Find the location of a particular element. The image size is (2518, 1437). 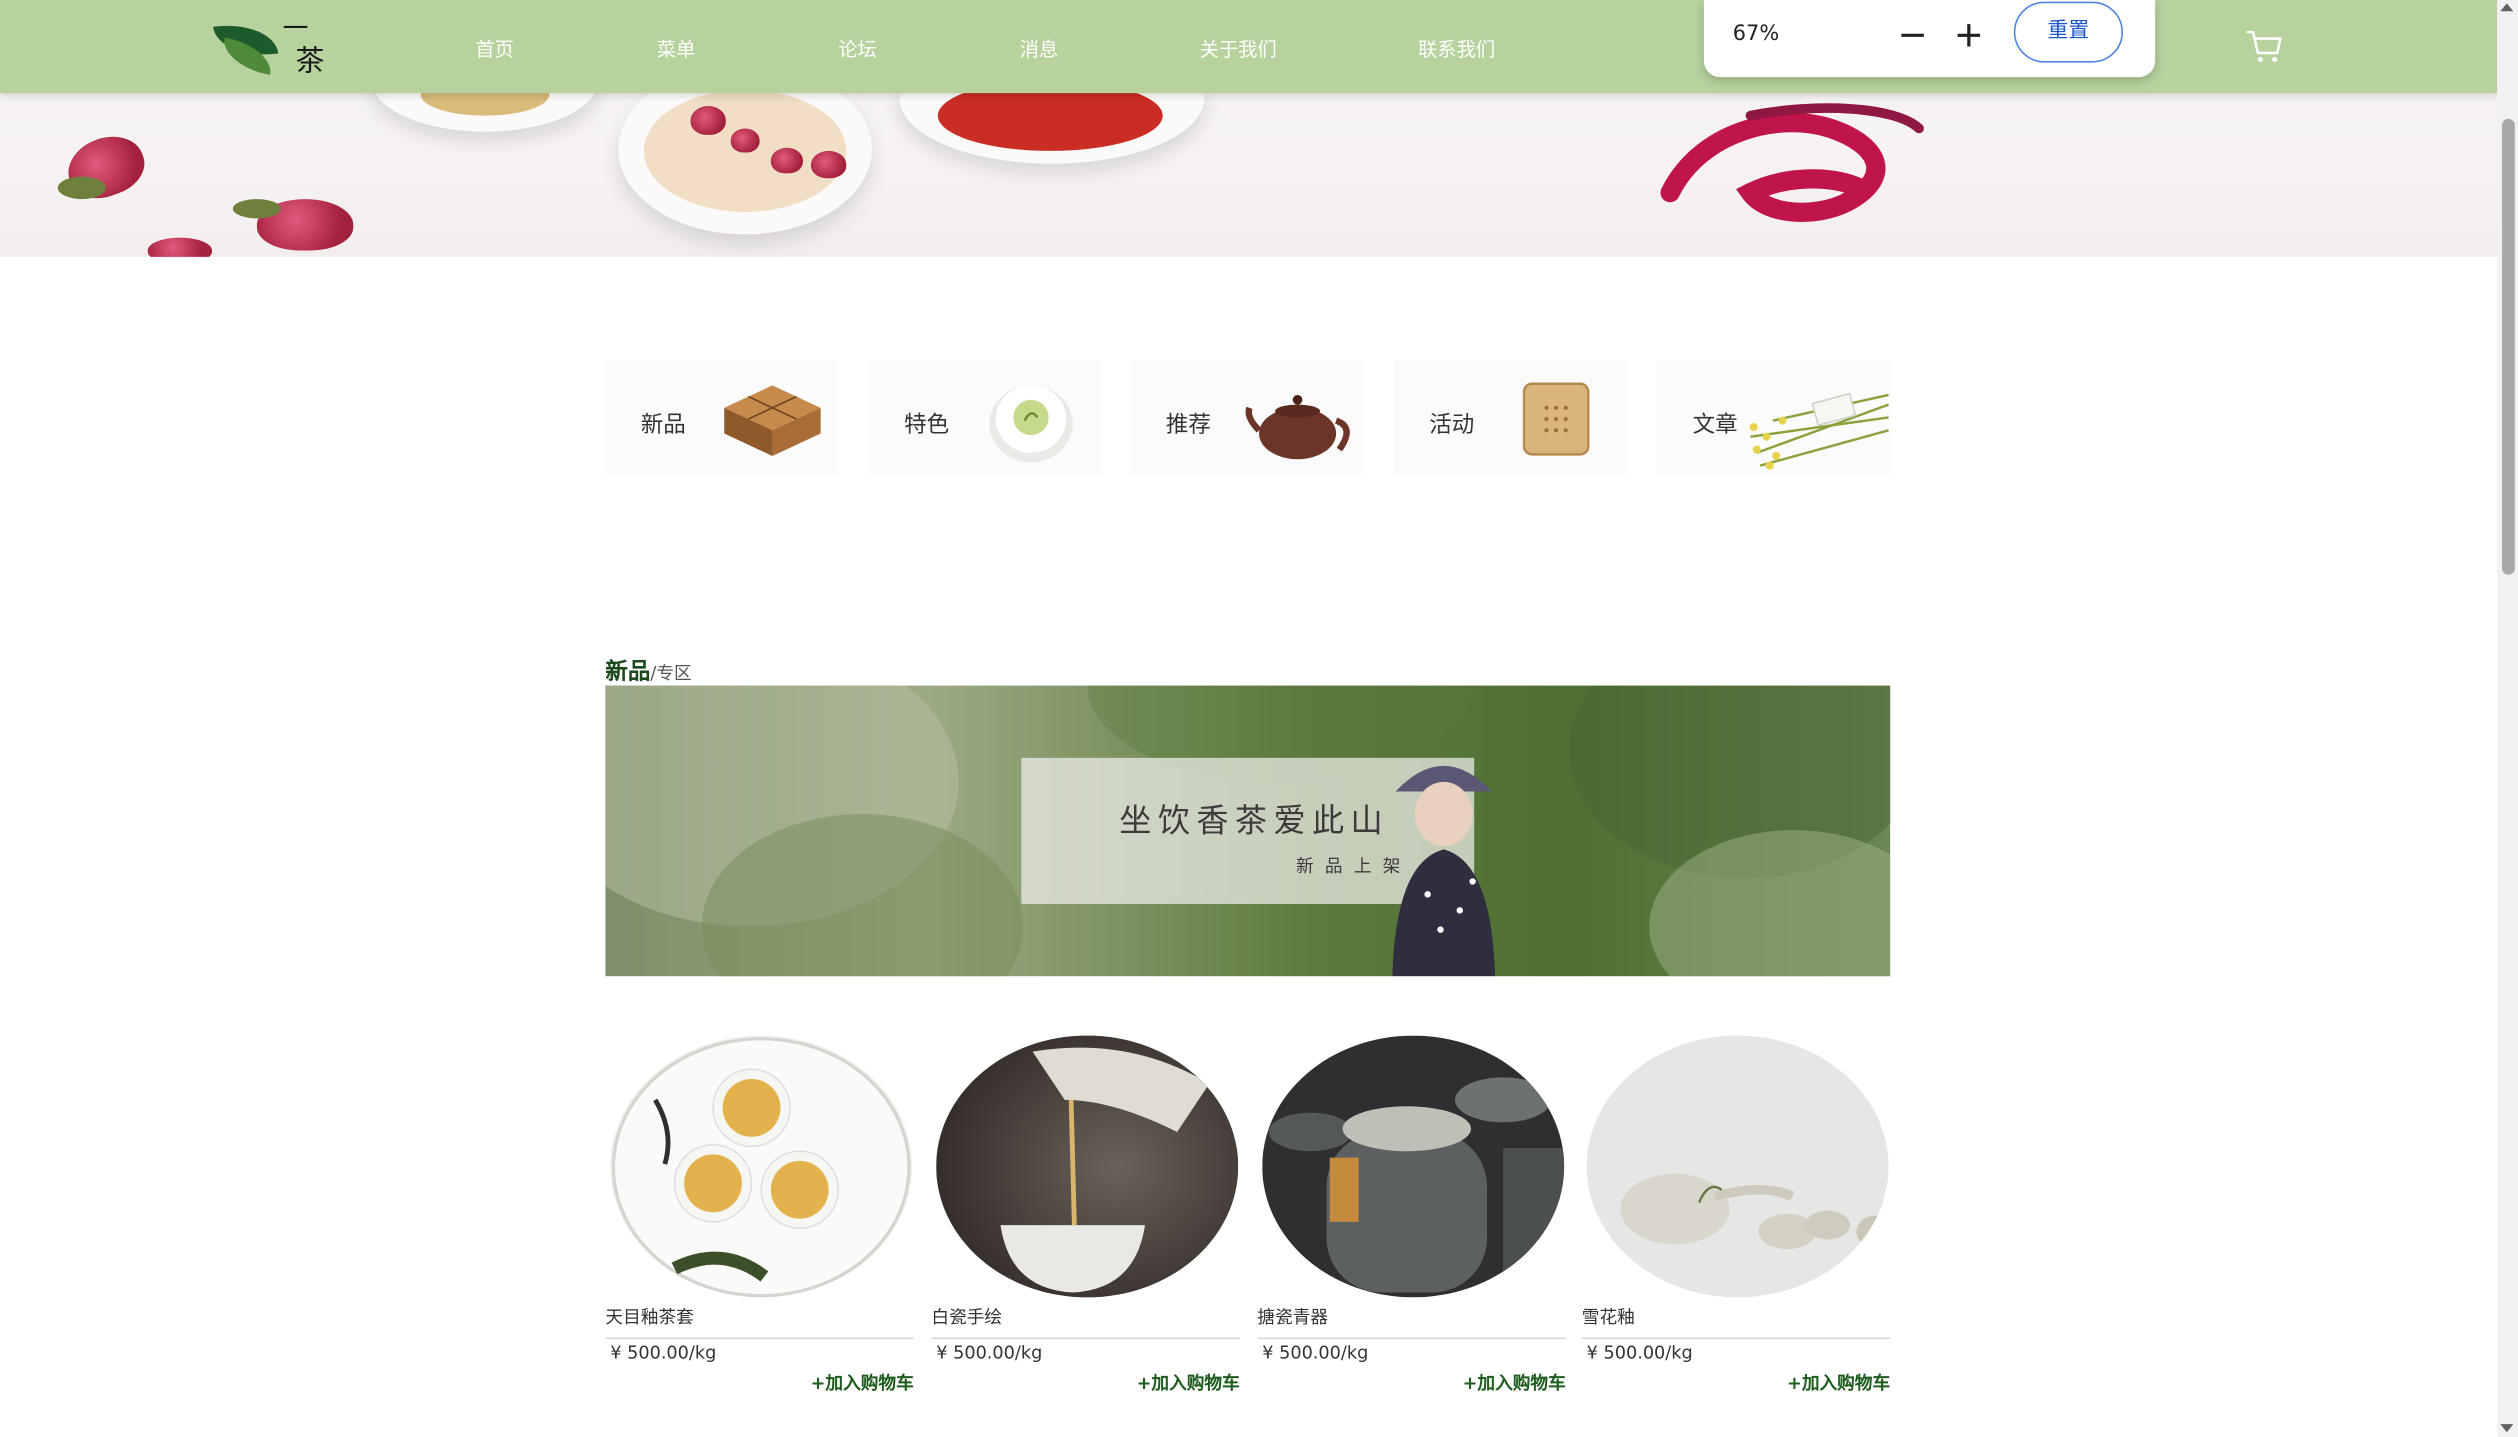

category-label: 活动 is located at coordinates (1452, 425).